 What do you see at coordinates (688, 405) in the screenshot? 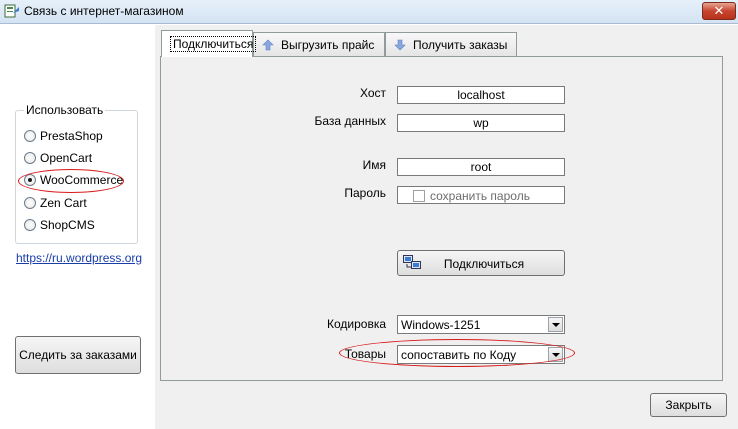
I see `close-button: Закрыть` at bounding box center [688, 405].